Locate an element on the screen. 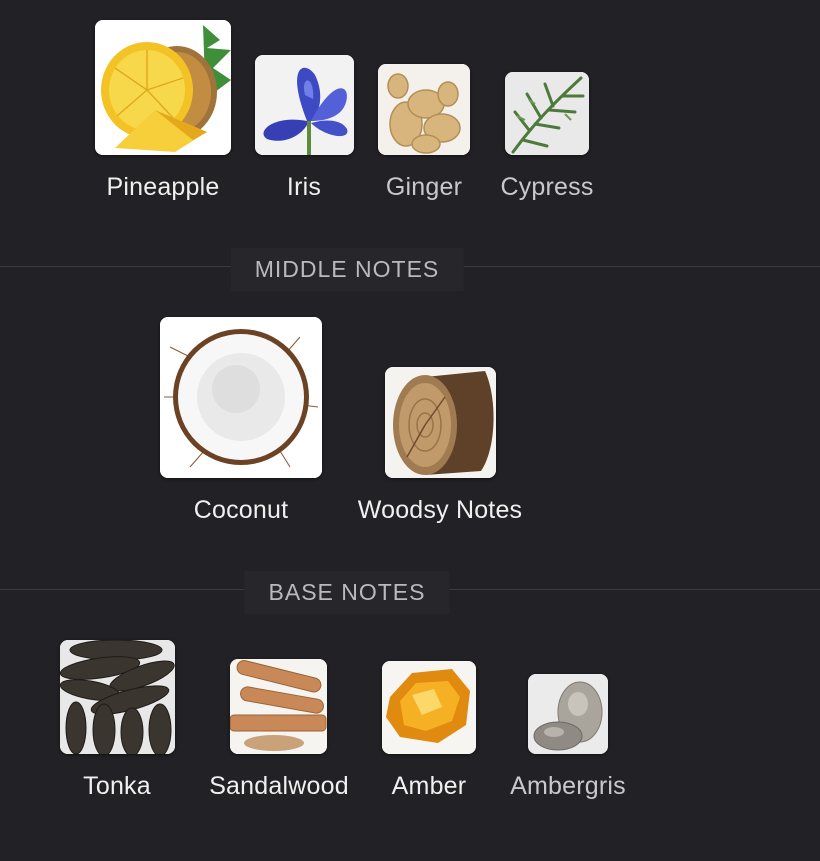 The width and height of the screenshot is (820, 861). coconut-image is located at coordinates (241, 397).